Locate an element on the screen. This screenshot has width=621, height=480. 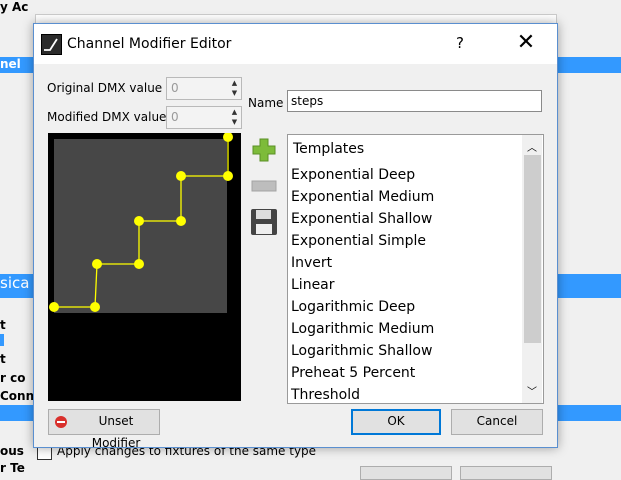
background-item-3: r co is located at coordinates (13, 378).